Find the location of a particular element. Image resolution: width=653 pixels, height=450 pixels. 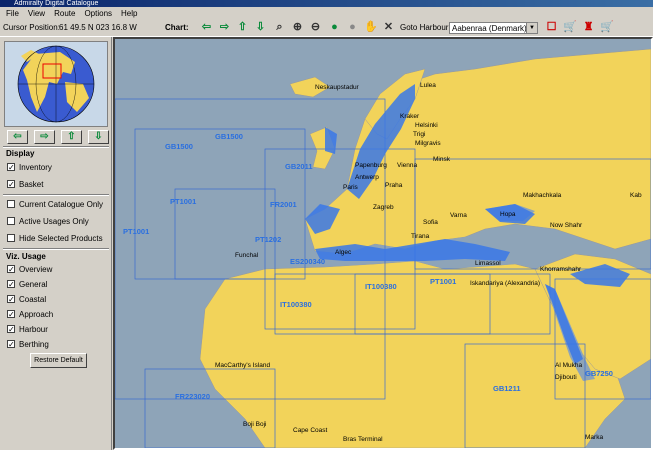

bag-icon: ♜ is located at coordinates (588, 27).